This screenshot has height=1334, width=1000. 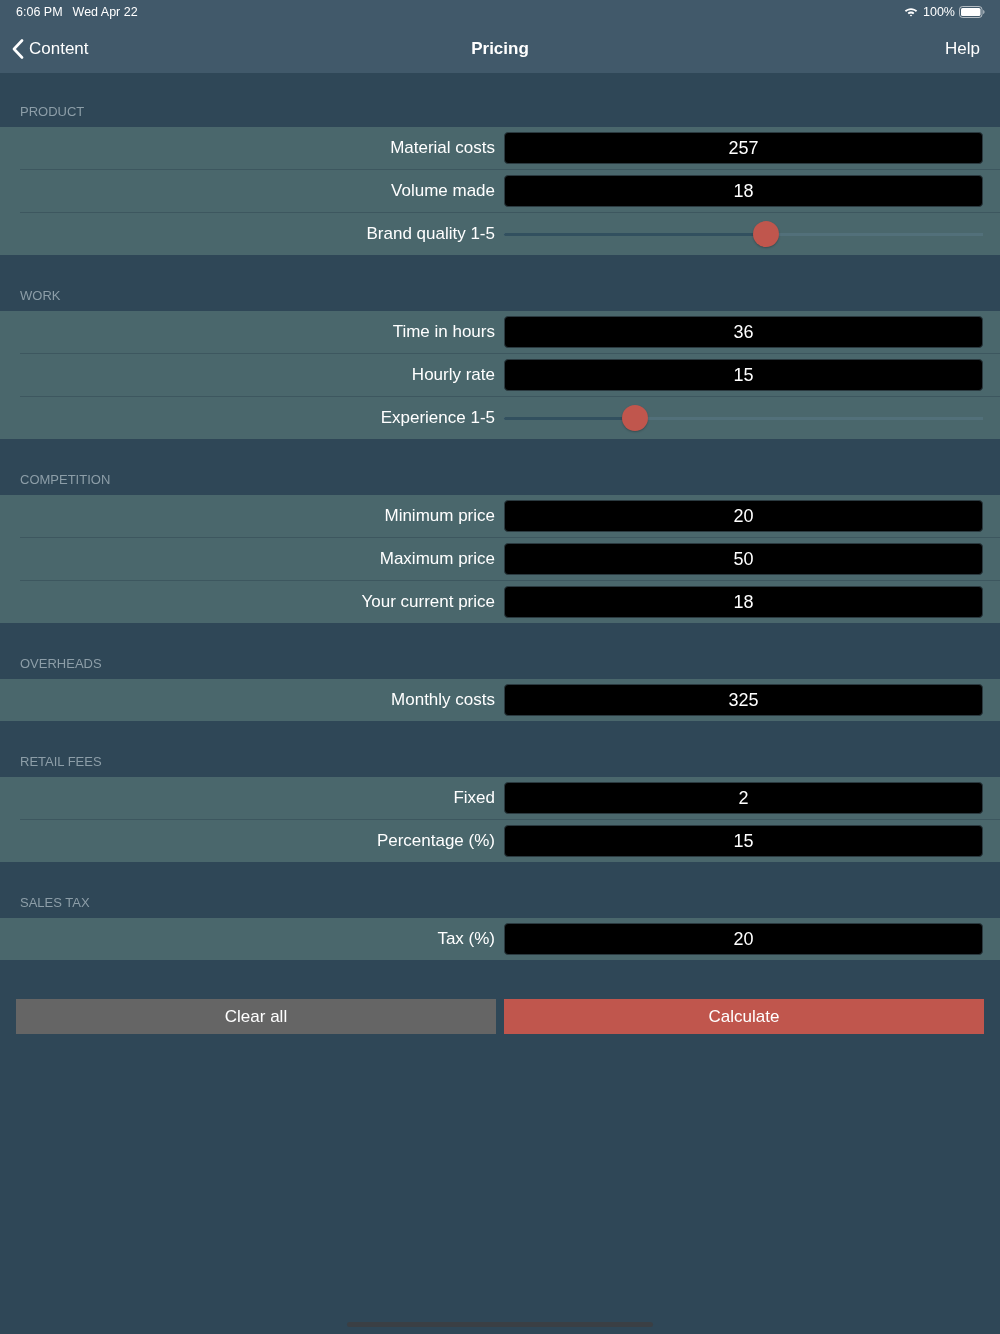 What do you see at coordinates (743, 798) in the screenshot?
I see `input-field: 2` at bounding box center [743, 798].